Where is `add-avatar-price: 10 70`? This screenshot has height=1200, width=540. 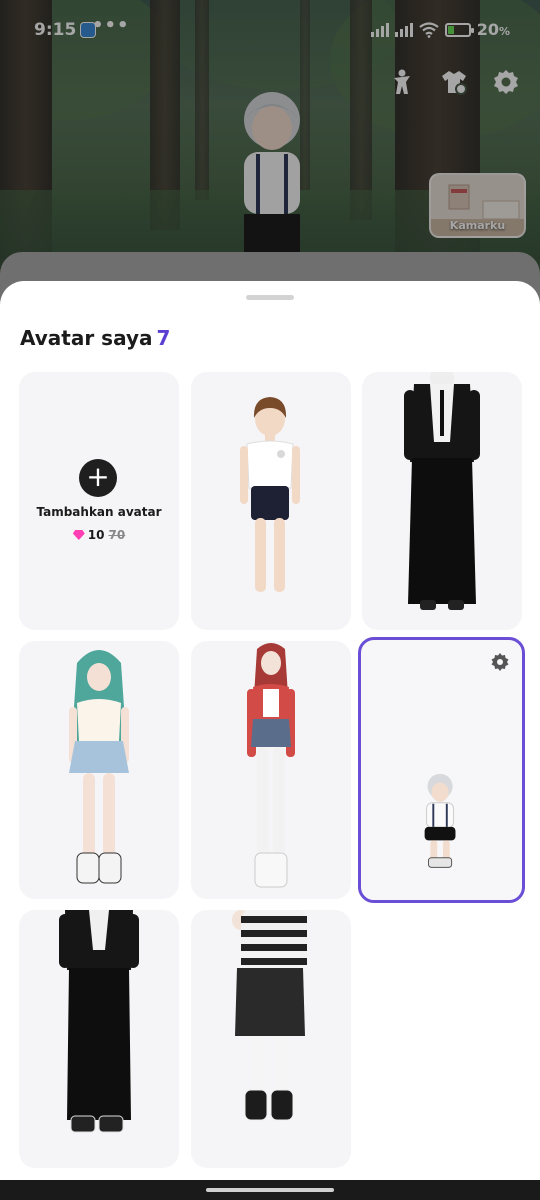
add-avatar-price: 10 70 is located at coordinates (99, 535).